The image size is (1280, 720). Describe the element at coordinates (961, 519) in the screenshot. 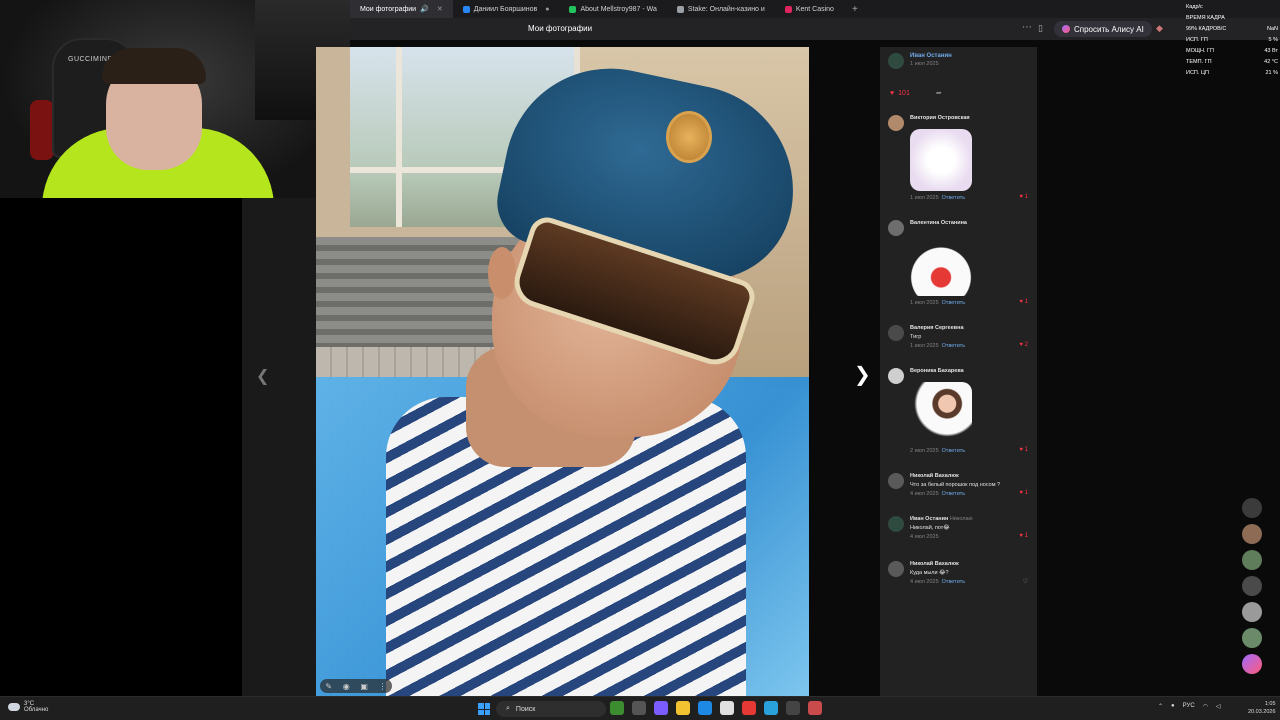

I see `reply-target: Николаю` at that location.